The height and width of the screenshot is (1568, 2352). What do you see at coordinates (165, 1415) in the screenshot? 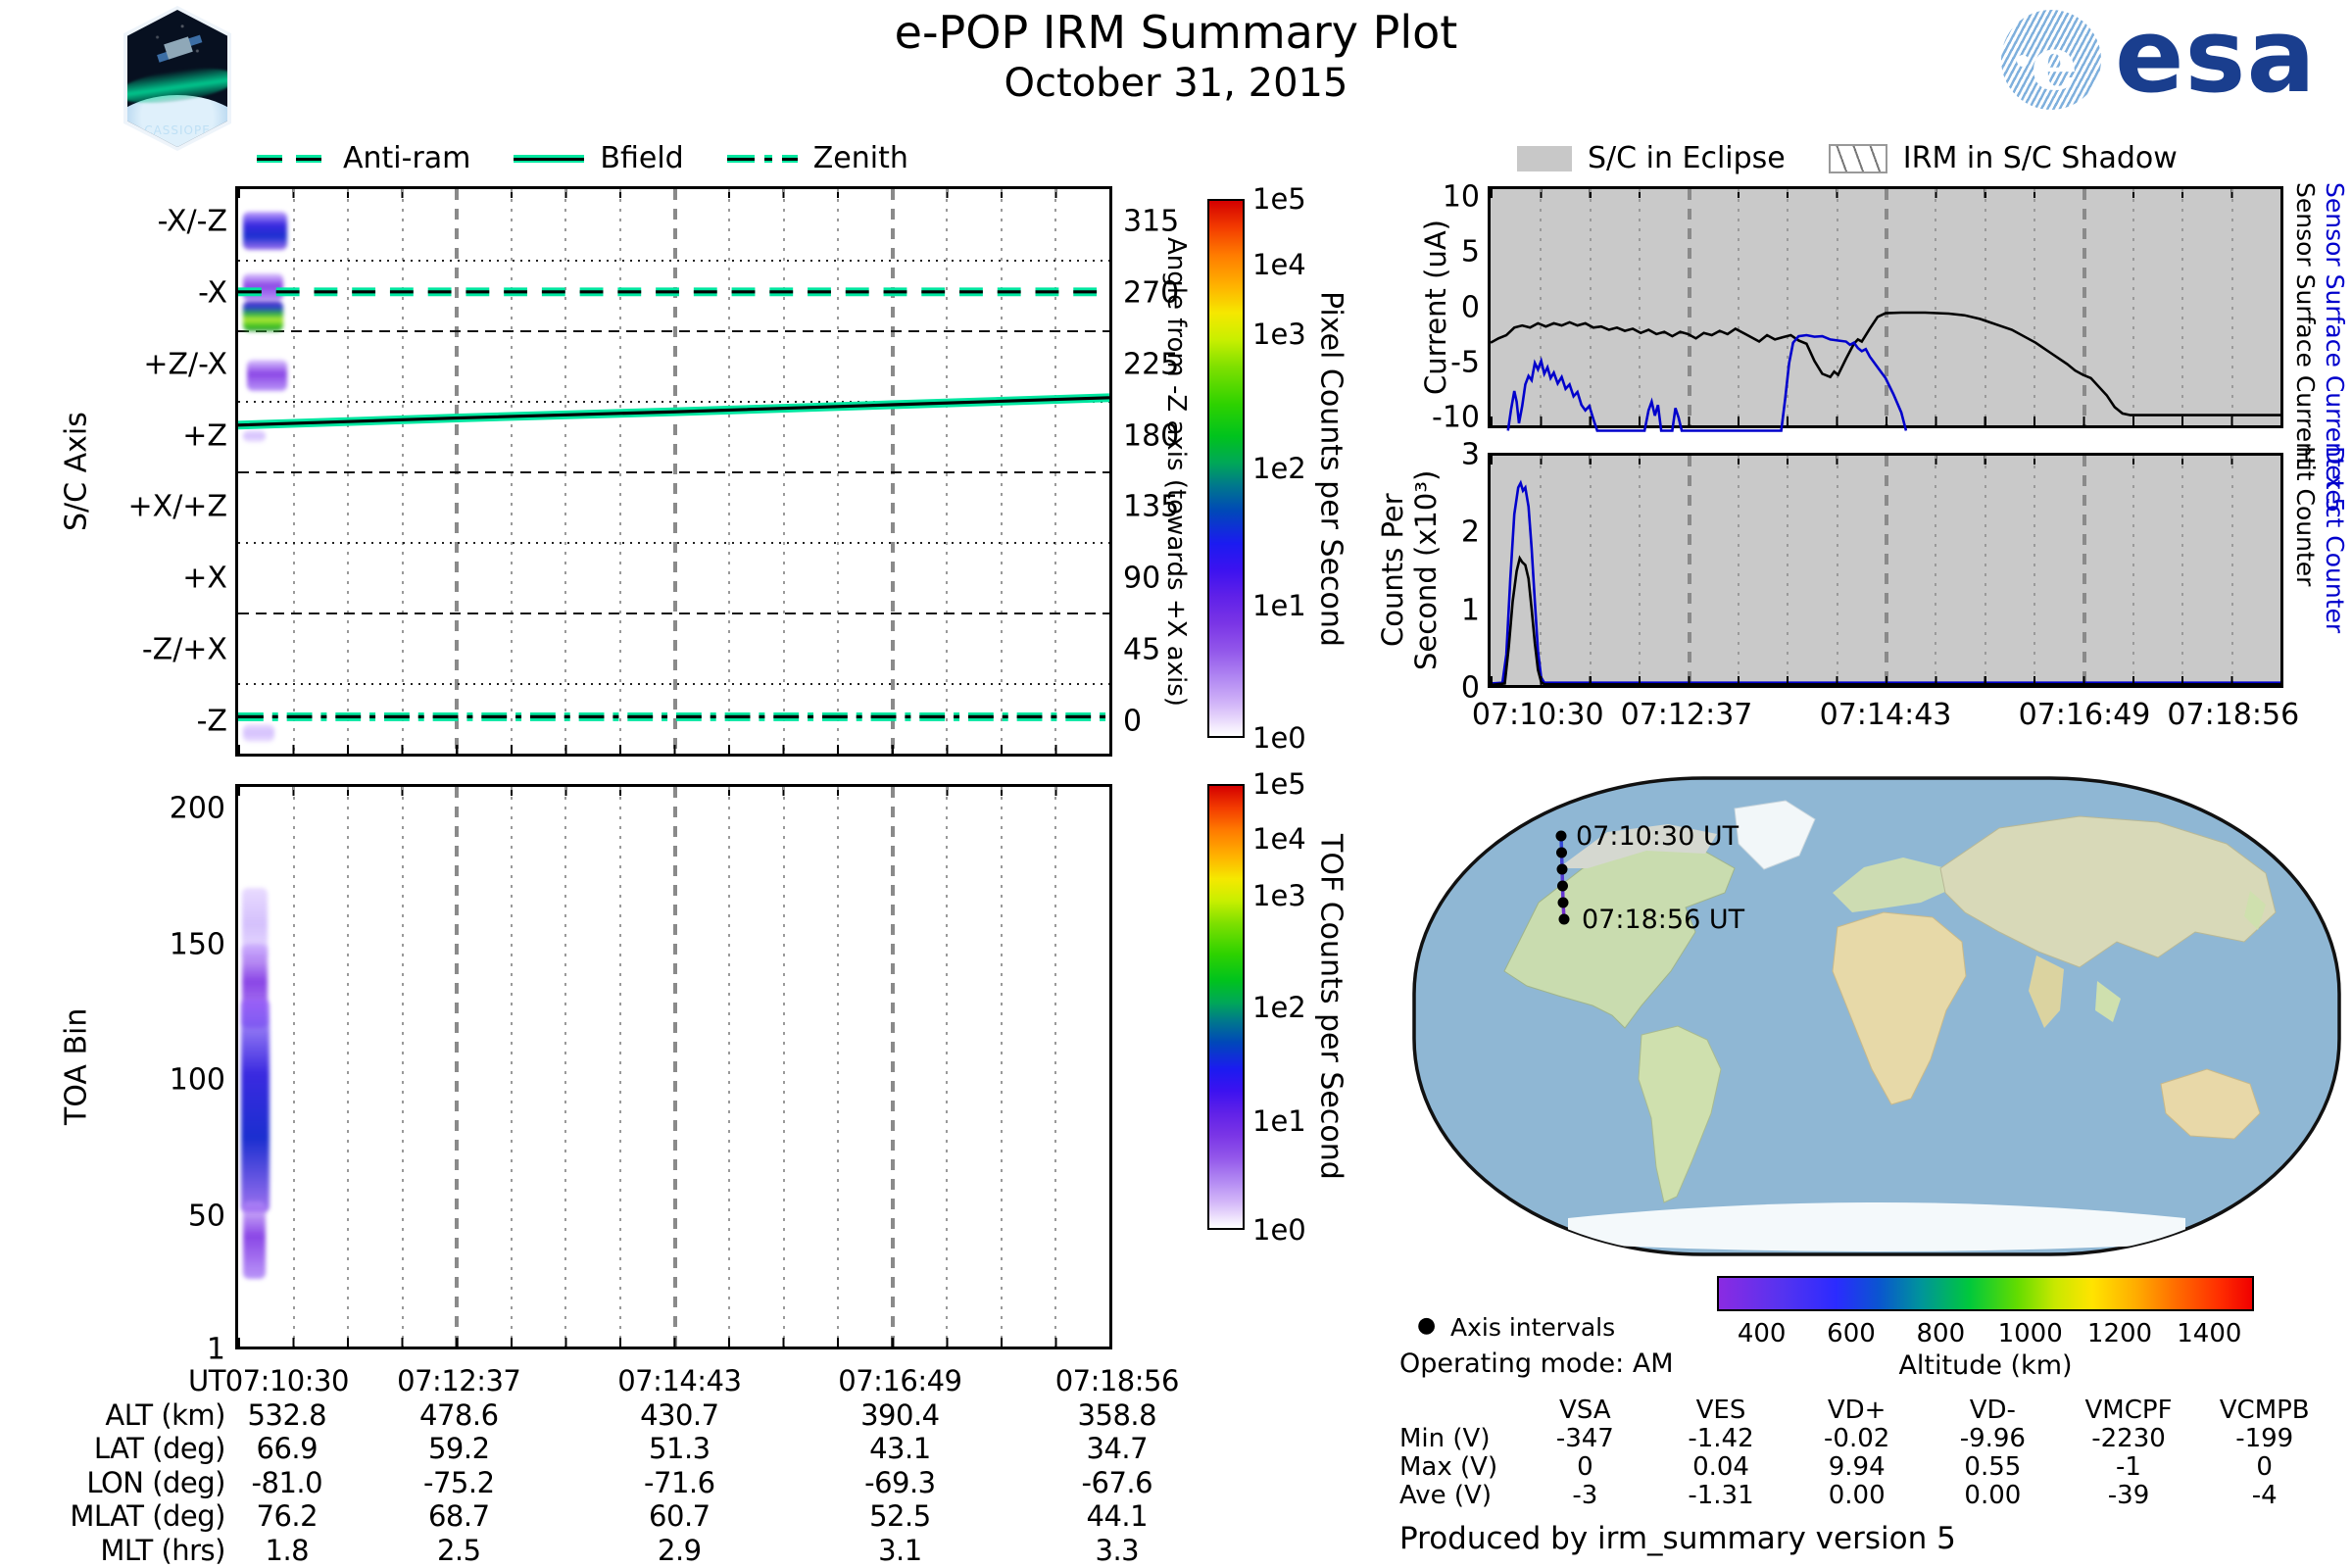
I see `ephemeris-row-label: ALT (km)` at bounding box center [165, 1415].